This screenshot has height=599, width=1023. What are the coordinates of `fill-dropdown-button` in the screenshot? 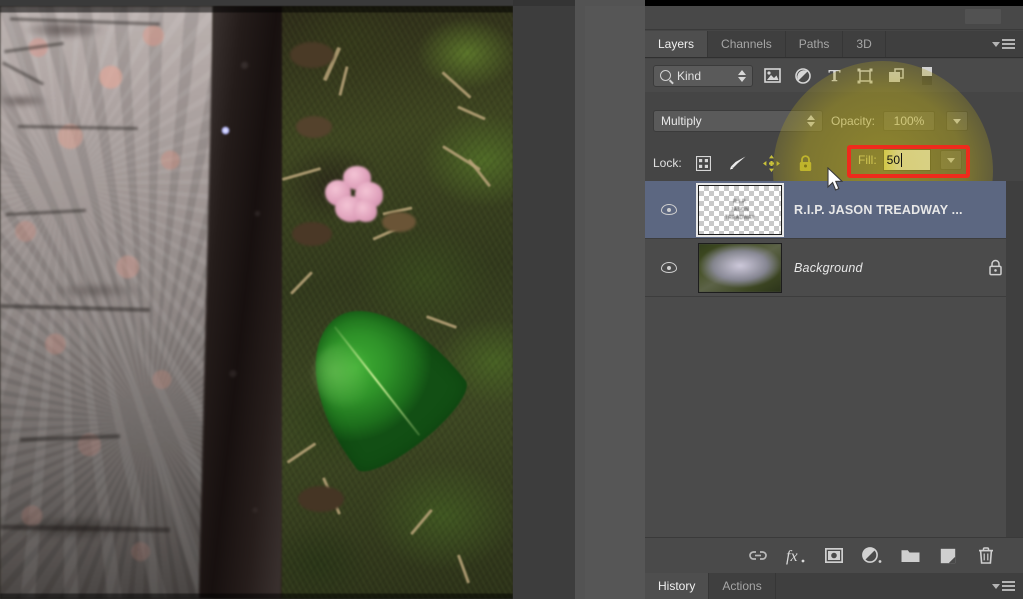 It's located at (950, 160).